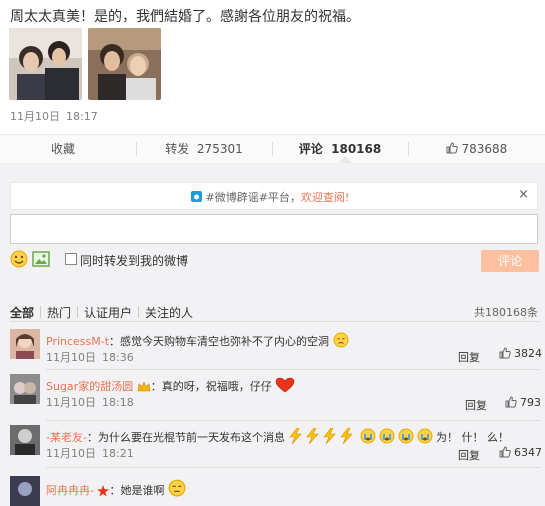  What do you see at coordinates (528, 353) in the screenshot?
I see `comment-like-count: 3824` at bounding box center [528, 353].